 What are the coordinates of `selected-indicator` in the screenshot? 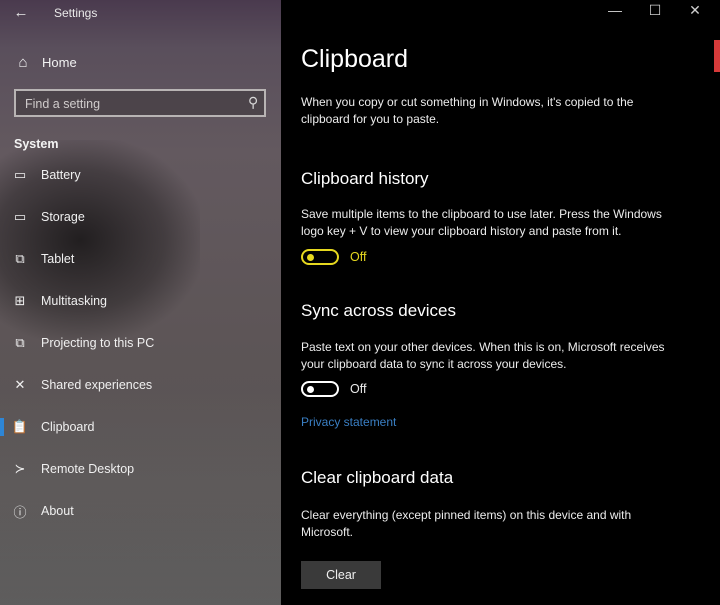 It's located at (2, 427).